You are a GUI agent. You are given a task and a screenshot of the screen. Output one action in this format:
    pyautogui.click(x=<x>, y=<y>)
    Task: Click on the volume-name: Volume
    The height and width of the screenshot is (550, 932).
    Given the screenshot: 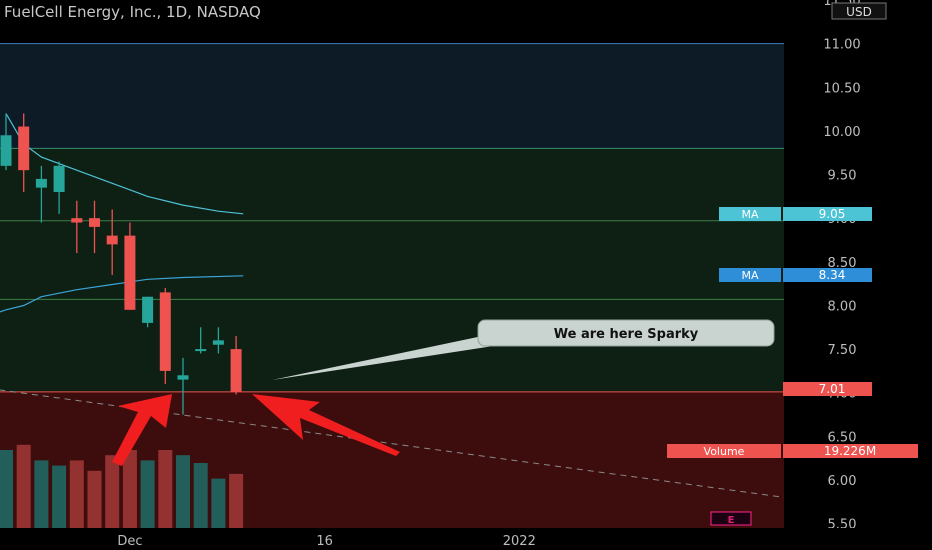 What is the action you would take?
    pyautogui.click(x=724, y=451)
    